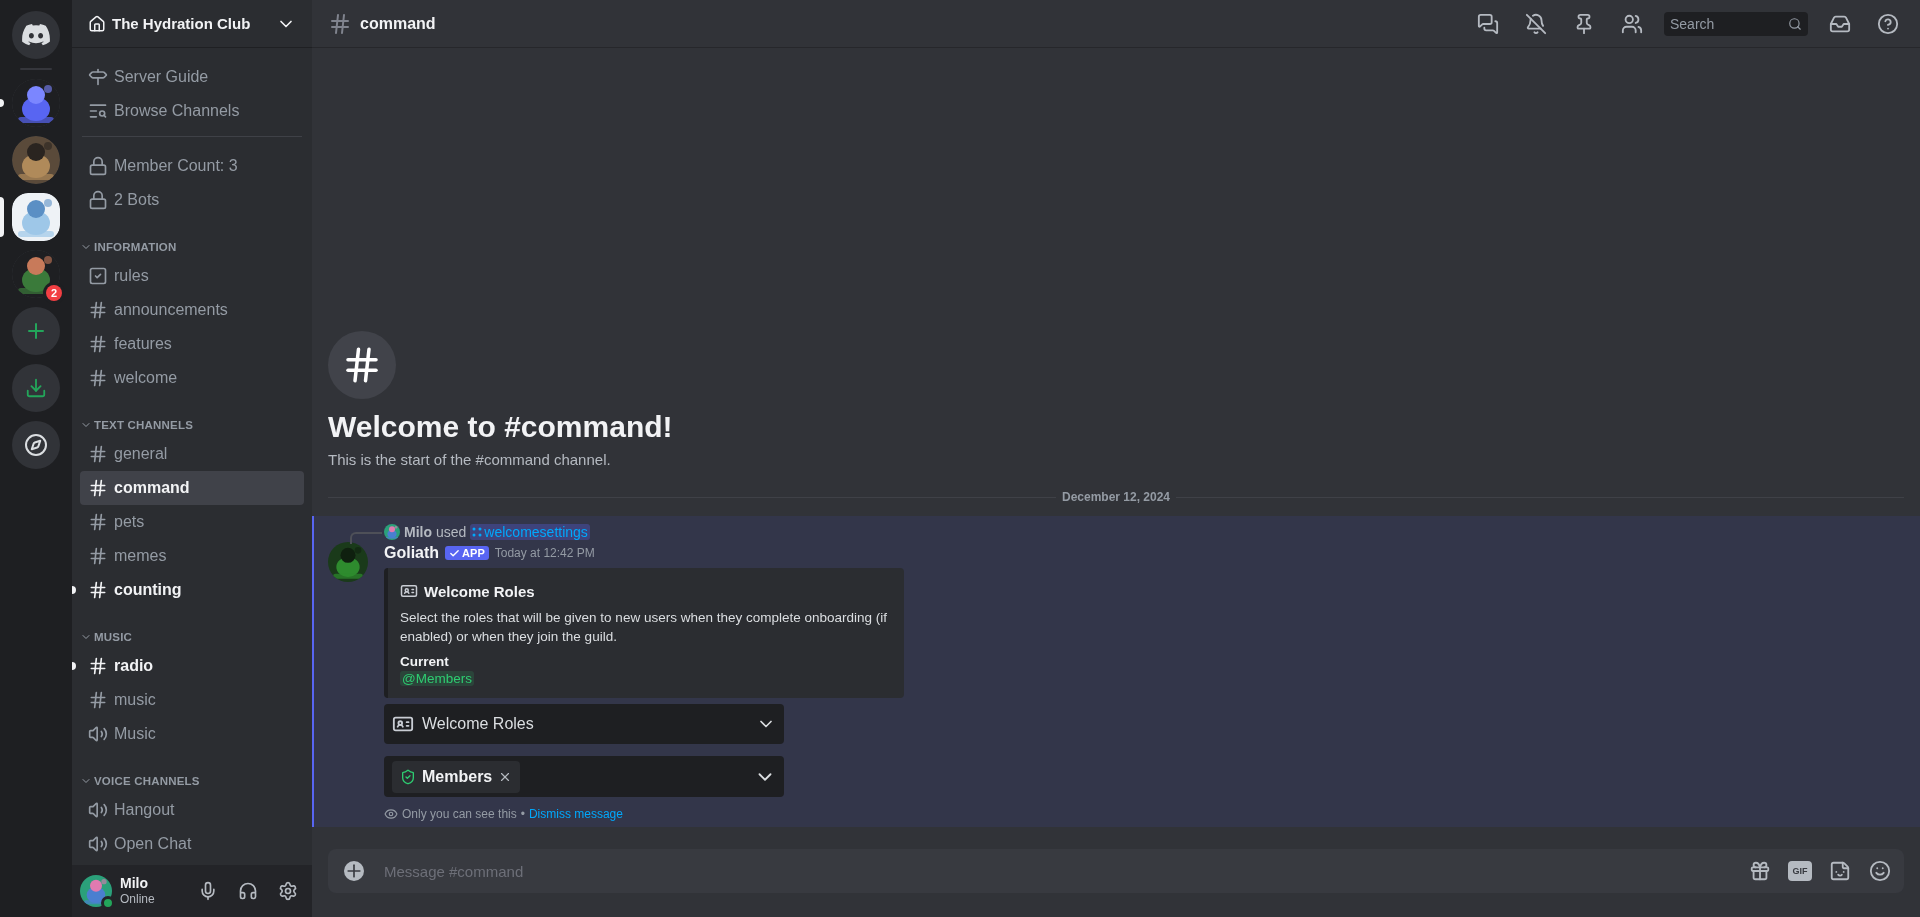  I want to click on channel-item: Open Chat, so click(192, 844).